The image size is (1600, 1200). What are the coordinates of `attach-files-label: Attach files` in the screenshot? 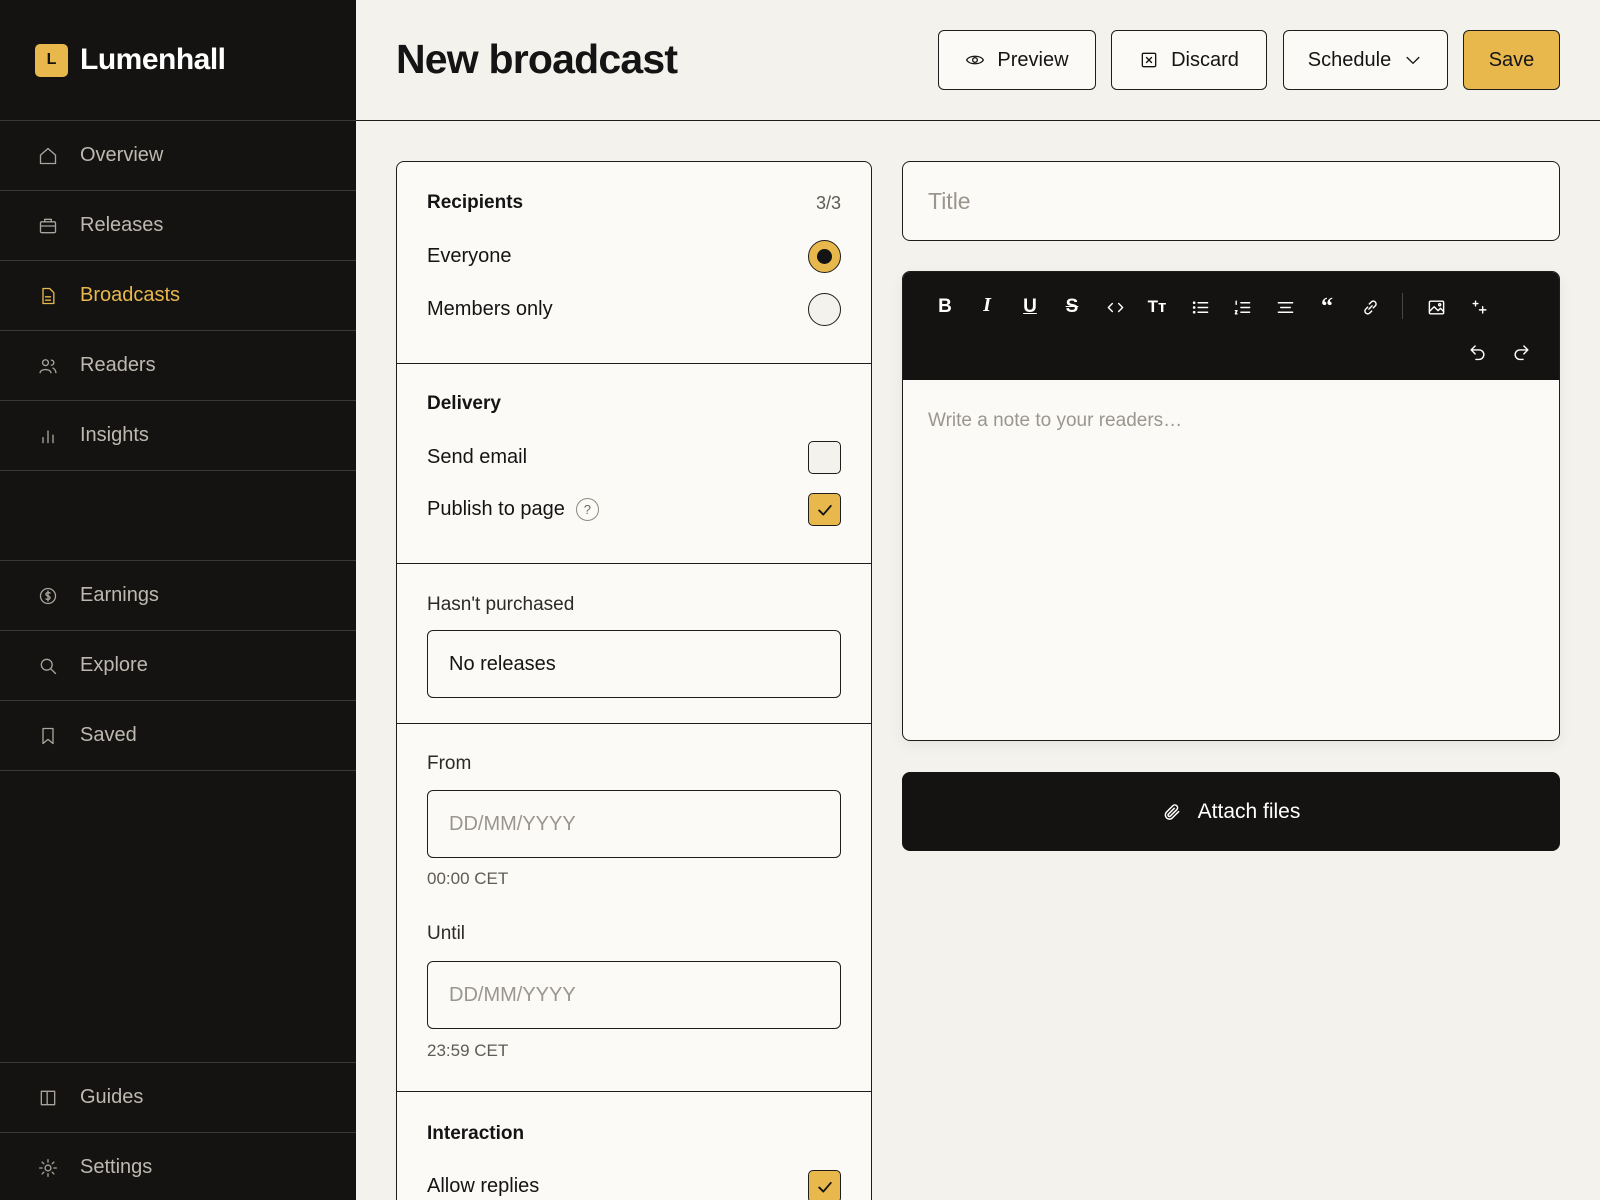 It's located at (1249, 811).